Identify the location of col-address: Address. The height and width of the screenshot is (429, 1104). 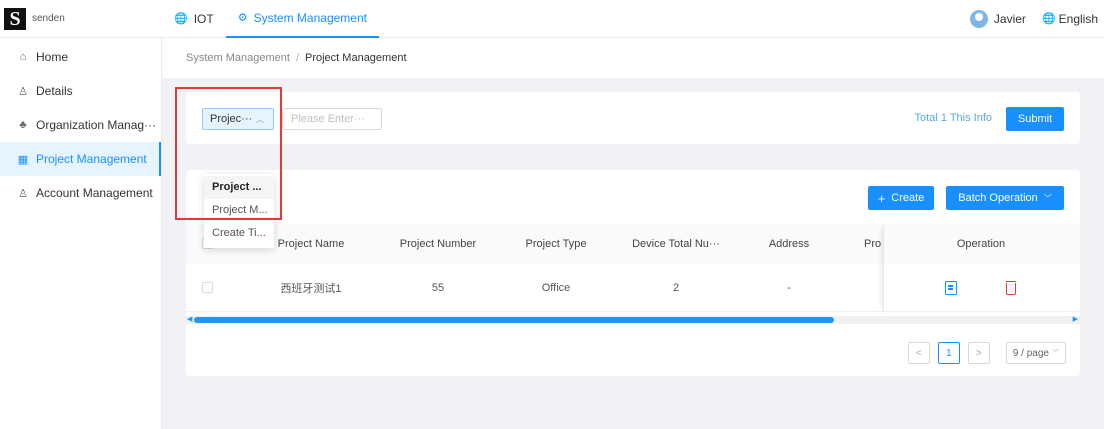
(789, 244).